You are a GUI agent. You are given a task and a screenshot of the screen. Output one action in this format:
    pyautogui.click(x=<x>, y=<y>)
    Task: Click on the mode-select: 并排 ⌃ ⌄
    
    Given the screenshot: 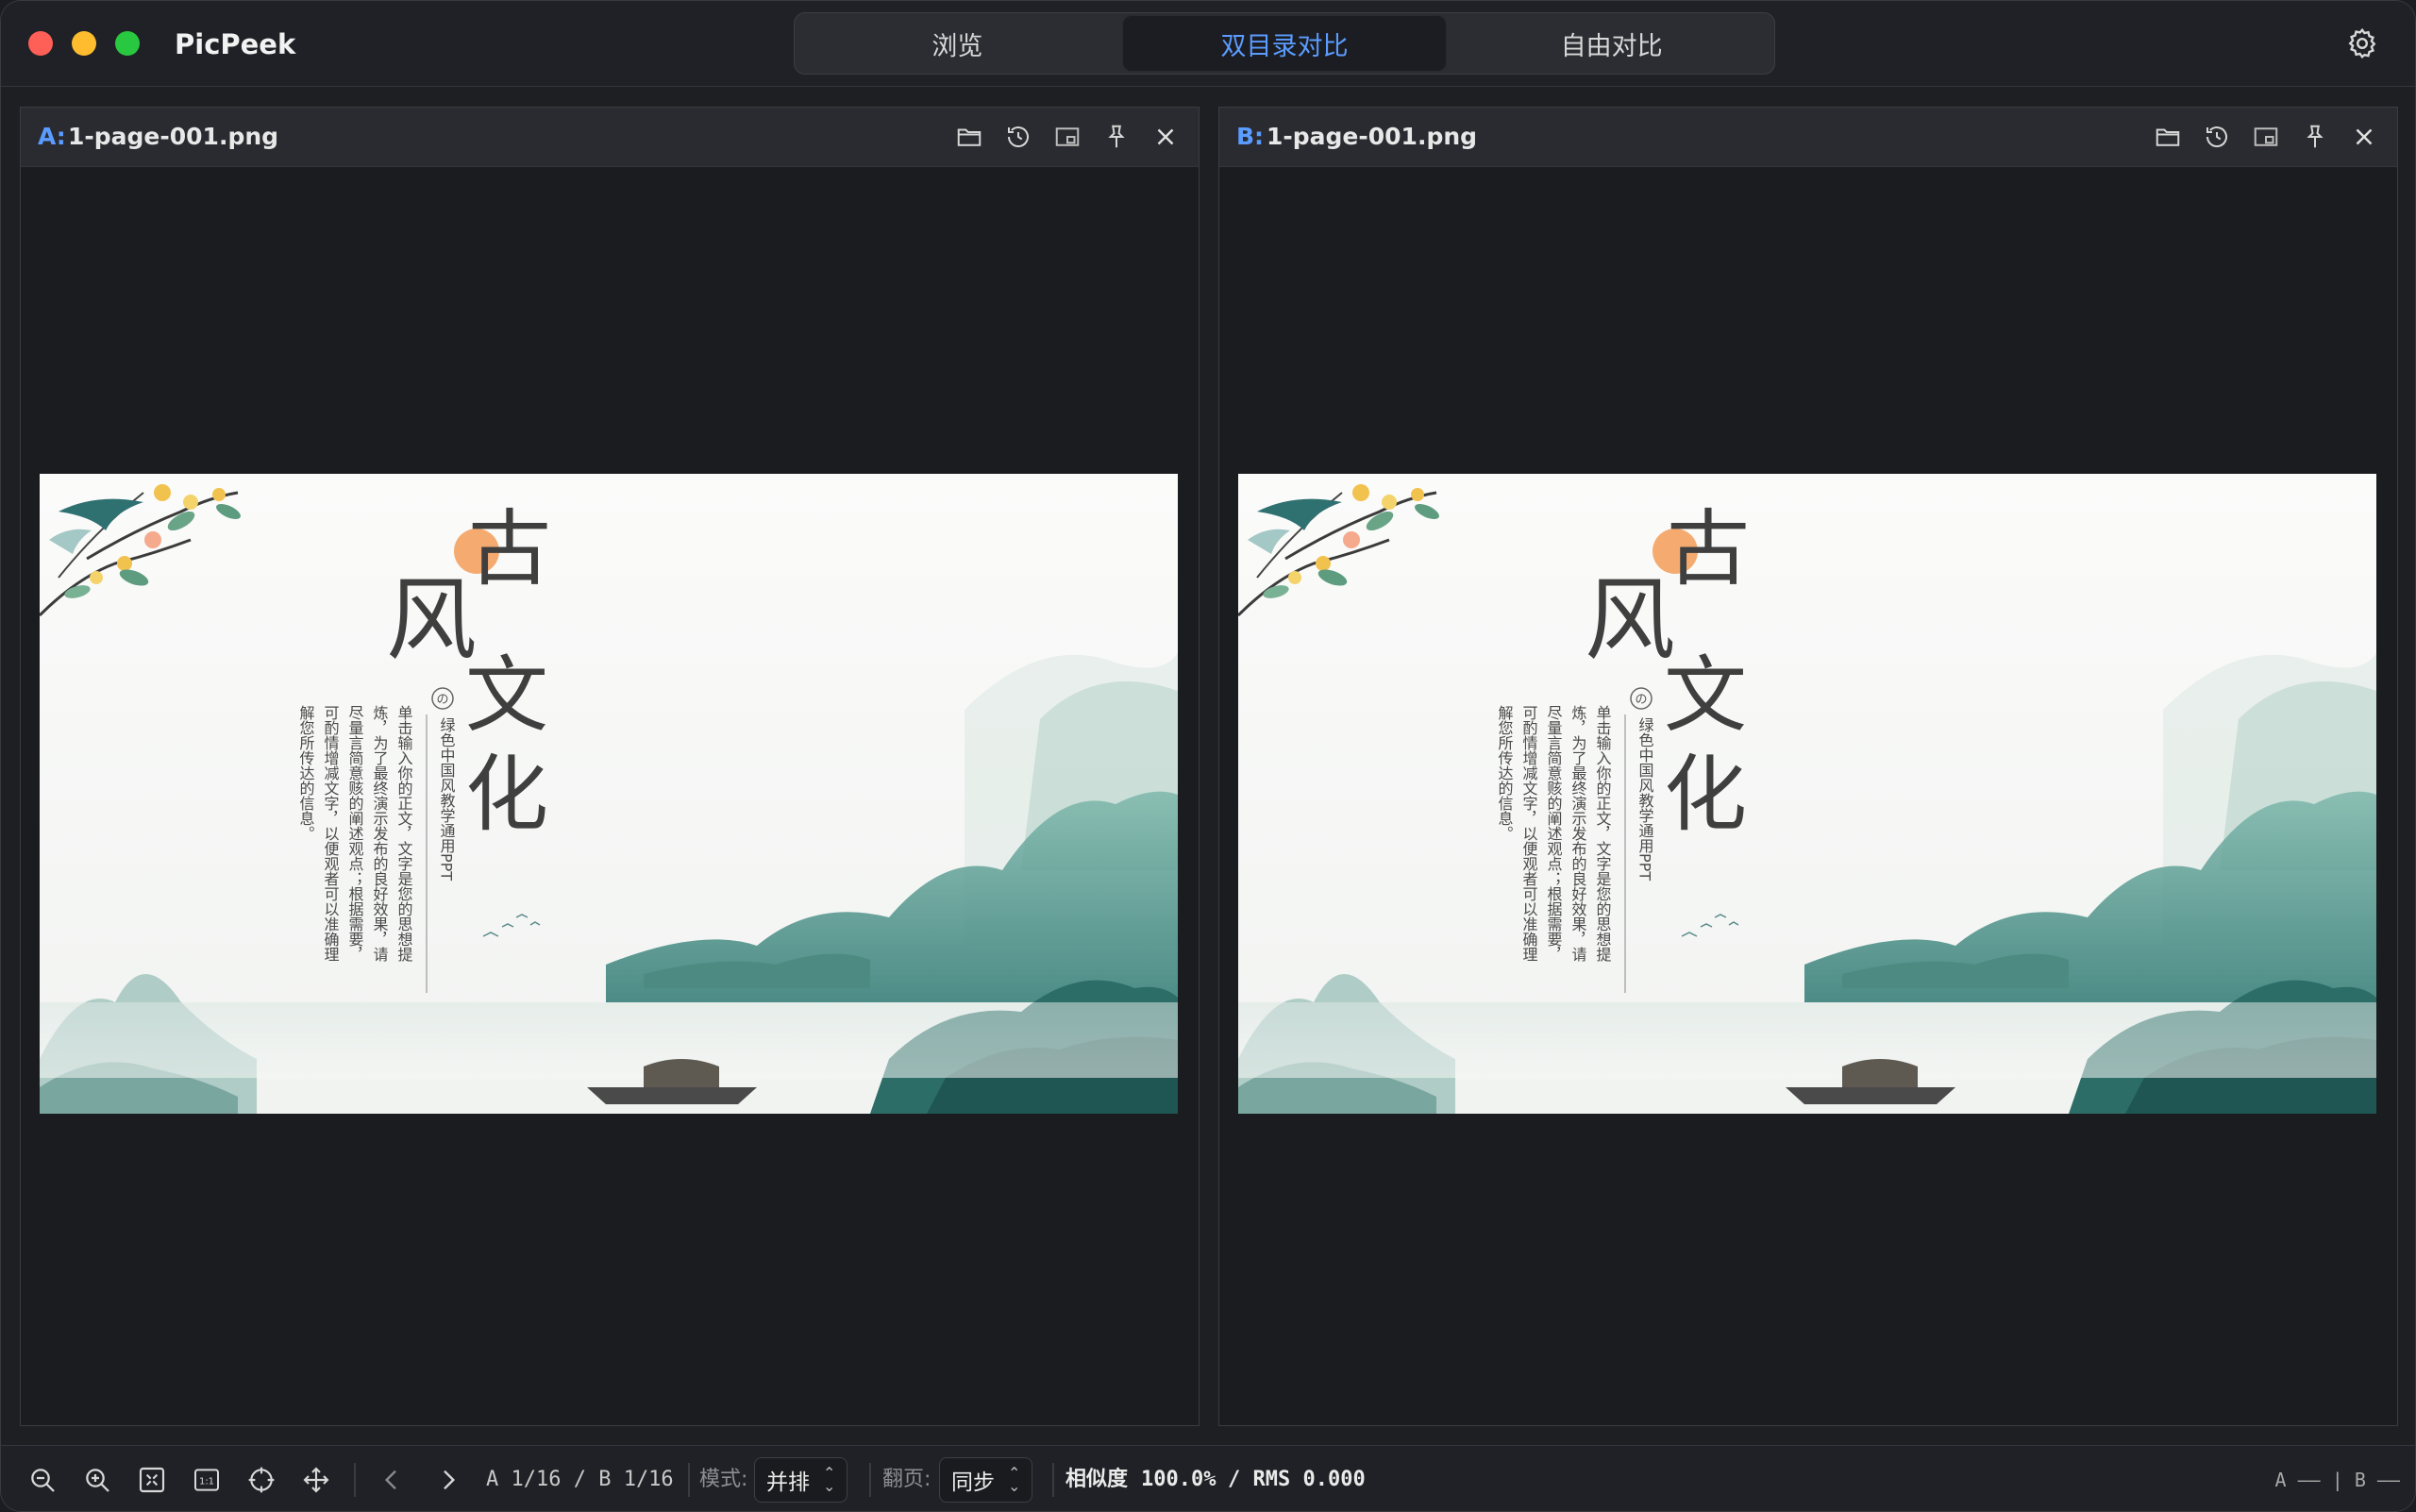 What is the action you would take?
    pyautogui.click(x=801, y=1480)
    